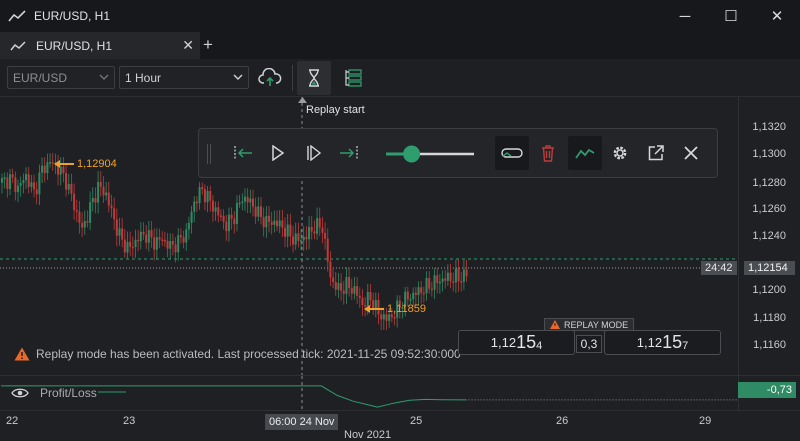 The height and width of the screenshot is (441, 800). Describe the element at coordinates (685, 16) in the screenshot. I see `minimize-button: ─` at that location.